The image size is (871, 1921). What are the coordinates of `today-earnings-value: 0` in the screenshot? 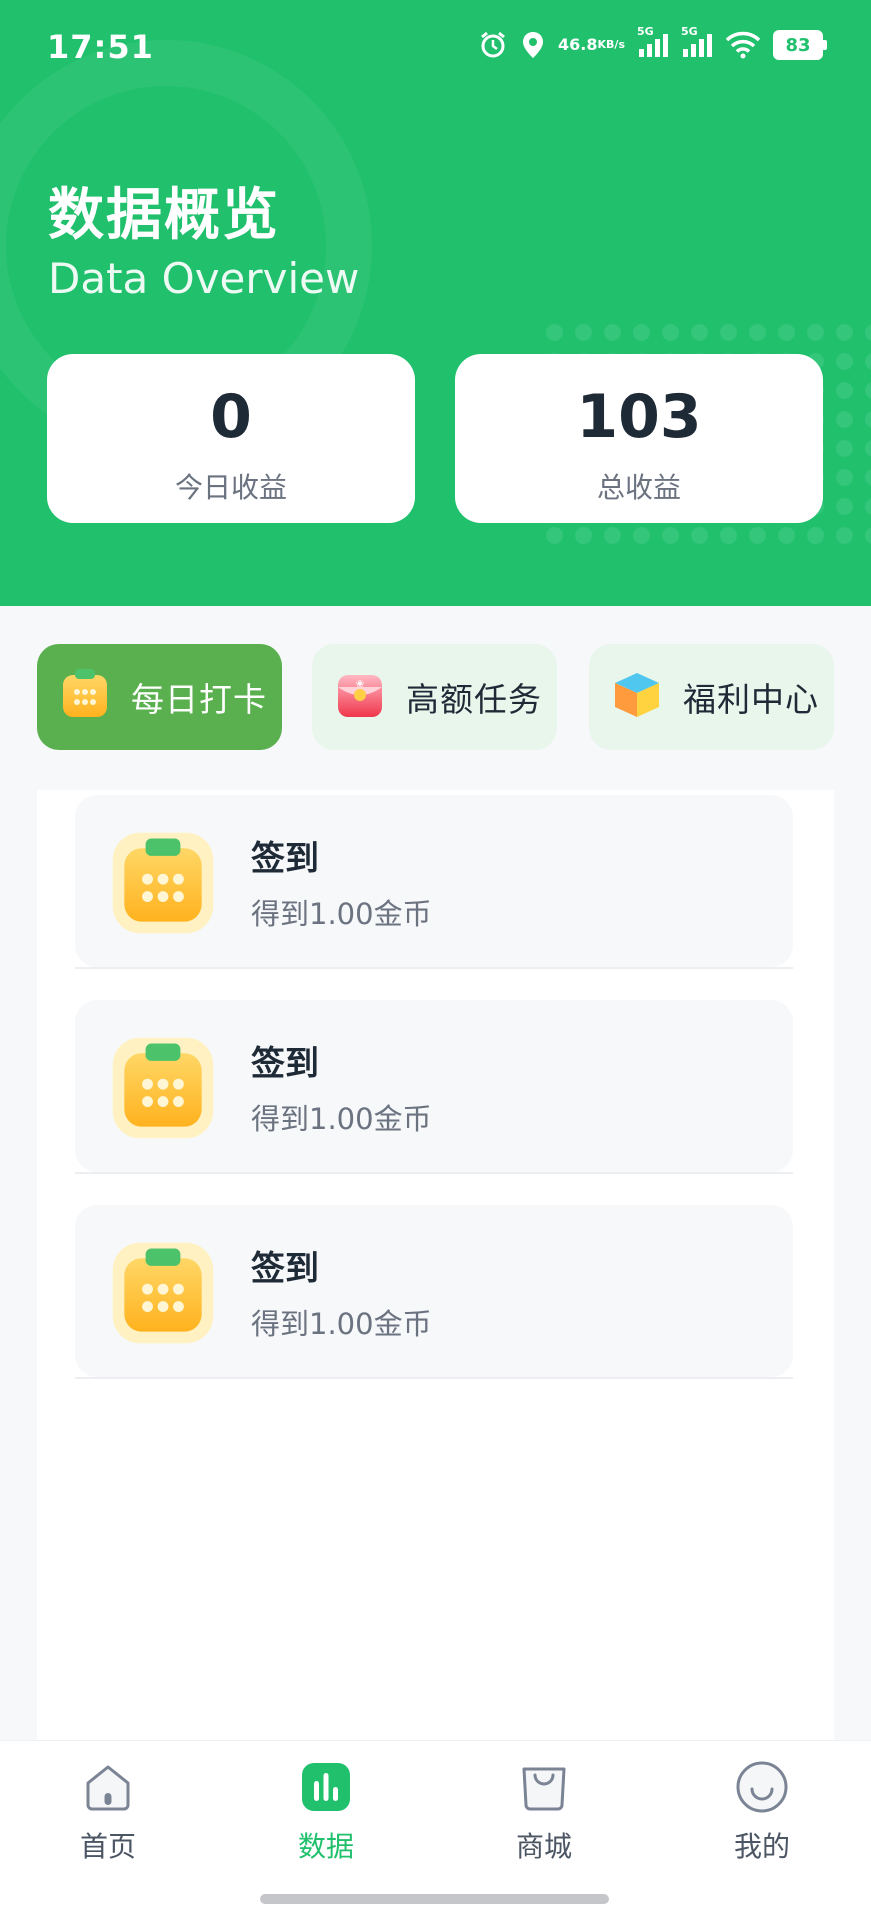 It's located at (231, 417).